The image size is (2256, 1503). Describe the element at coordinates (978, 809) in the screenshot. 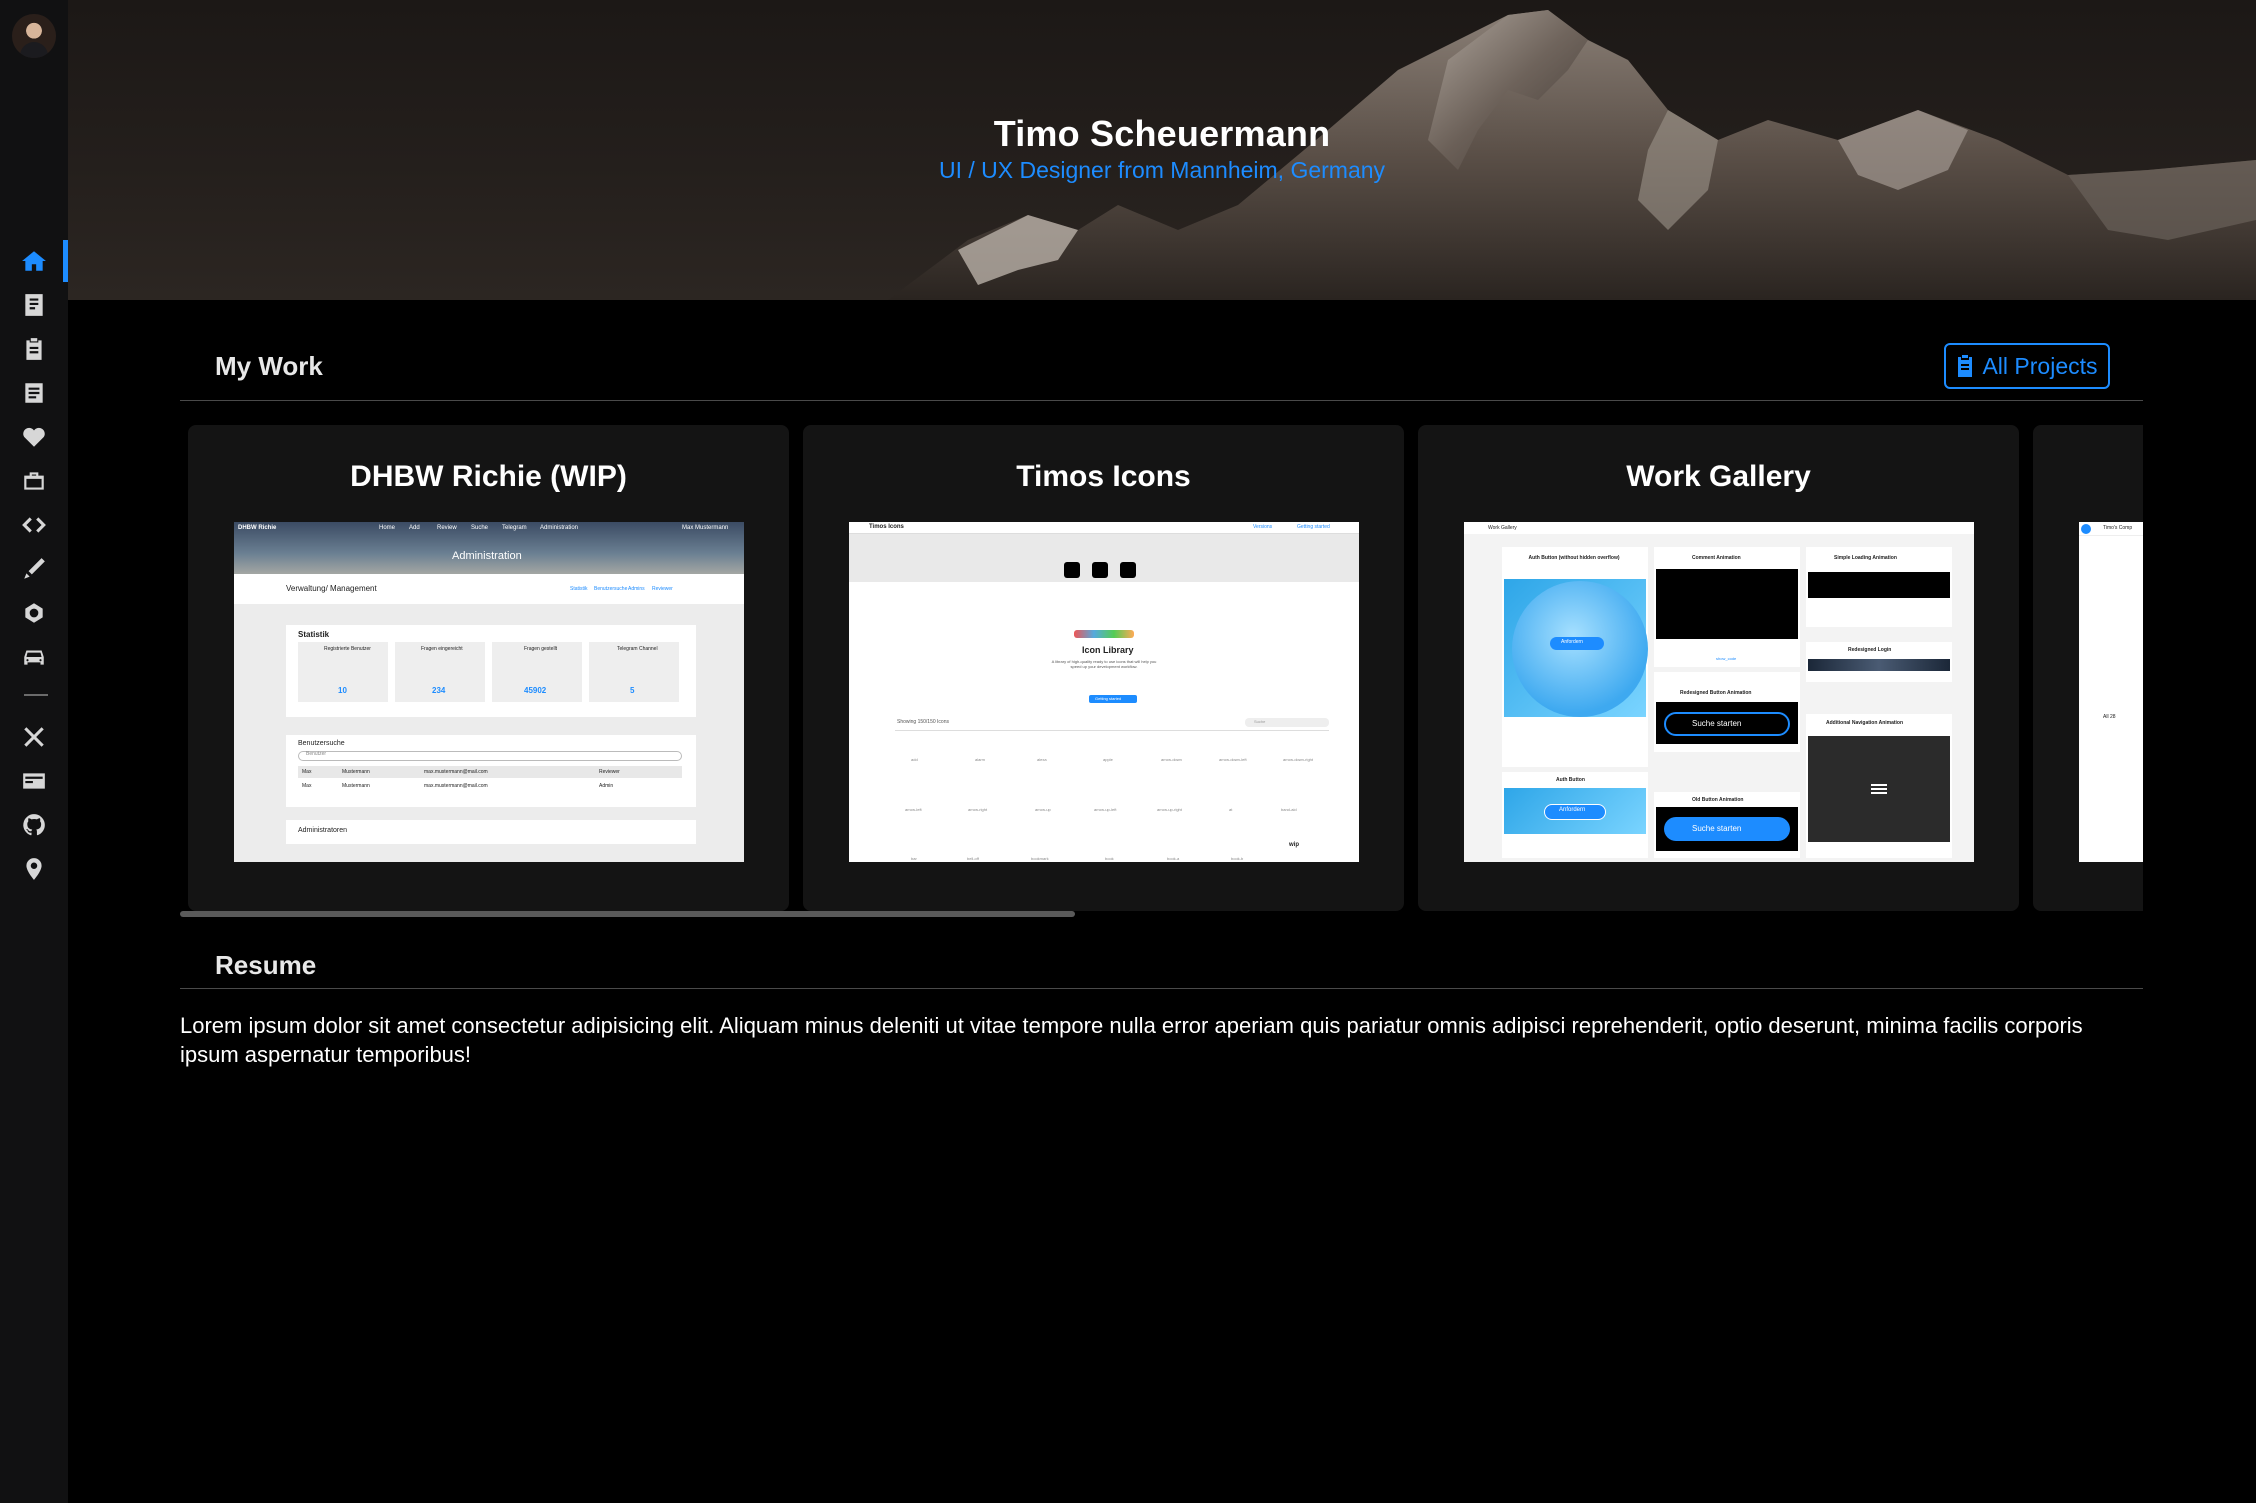

I see `icon-name: arrow-right` at that location.